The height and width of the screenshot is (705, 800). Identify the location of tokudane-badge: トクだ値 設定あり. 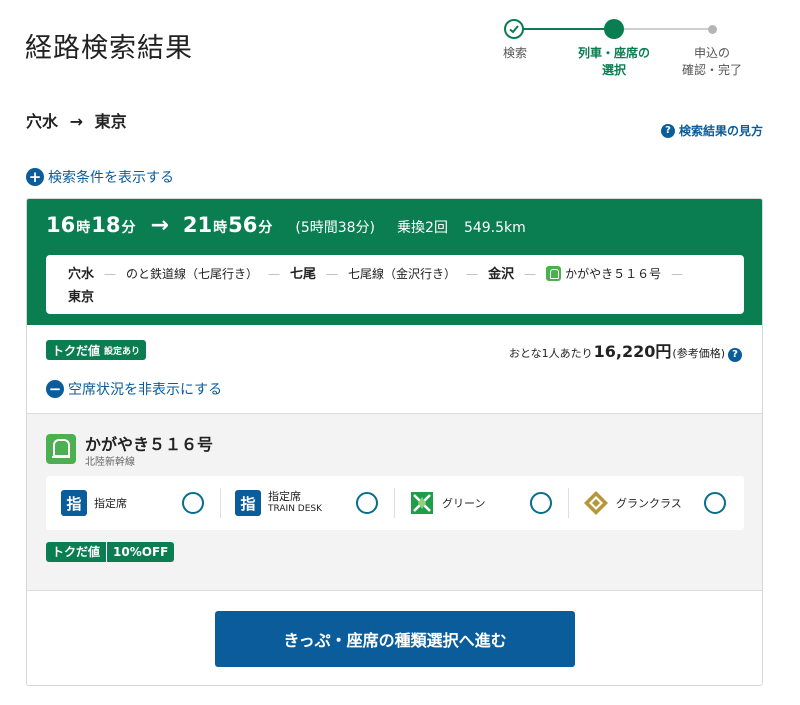
(96, 350).